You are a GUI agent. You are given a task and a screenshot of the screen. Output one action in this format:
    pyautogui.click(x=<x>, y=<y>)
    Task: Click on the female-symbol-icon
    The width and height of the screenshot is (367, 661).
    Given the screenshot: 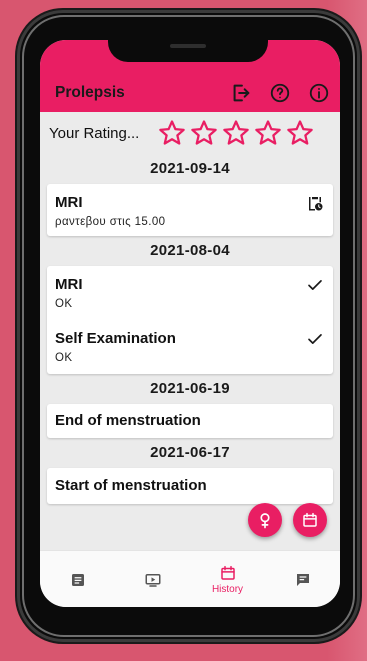 What is the action you would take?
    pyautogui.click(x=265, y=521)
    